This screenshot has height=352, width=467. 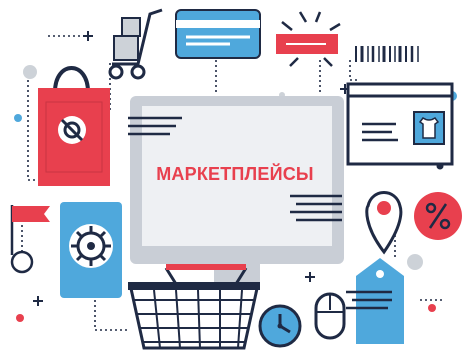 What do you see at coordinates (429, 128) in the screenshot?
I see `t-shirt-icon` at bounding box center [429, 128].